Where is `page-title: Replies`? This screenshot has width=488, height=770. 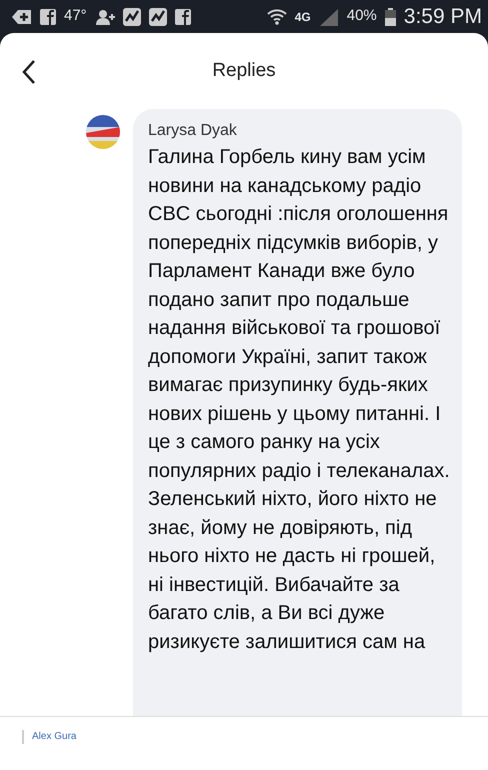
page-title: Replies is located at coordinates (244, 70).